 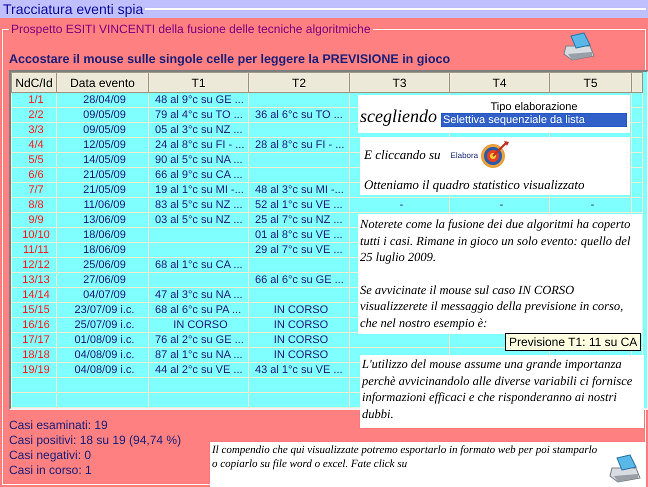 What do you see at coordinates (34, 265) in the screenshot?
I see `table-cell: 12/12` at bounding box center [34, 265].